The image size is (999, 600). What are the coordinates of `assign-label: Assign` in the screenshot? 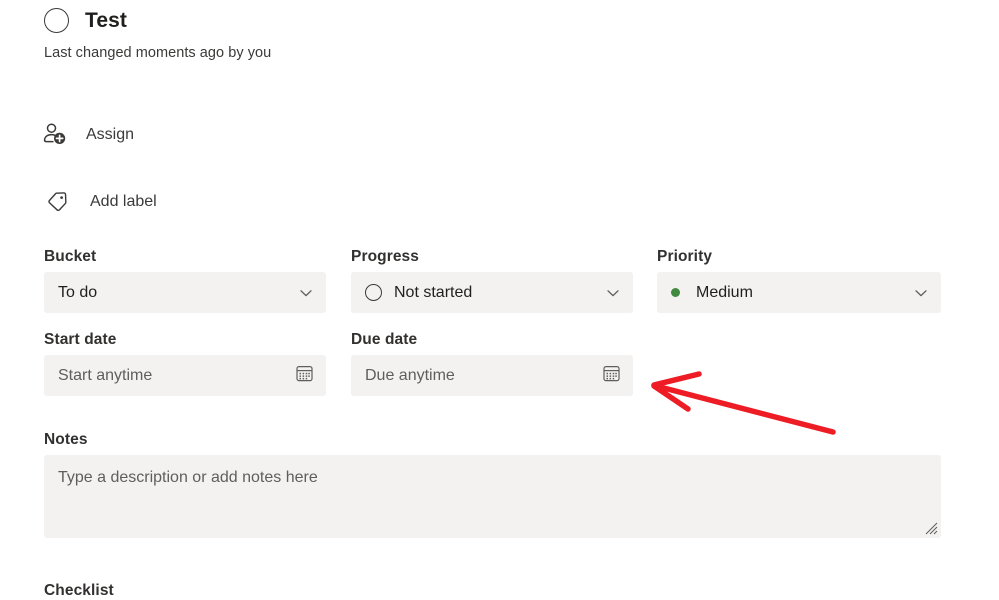 It's located at (110, 134).